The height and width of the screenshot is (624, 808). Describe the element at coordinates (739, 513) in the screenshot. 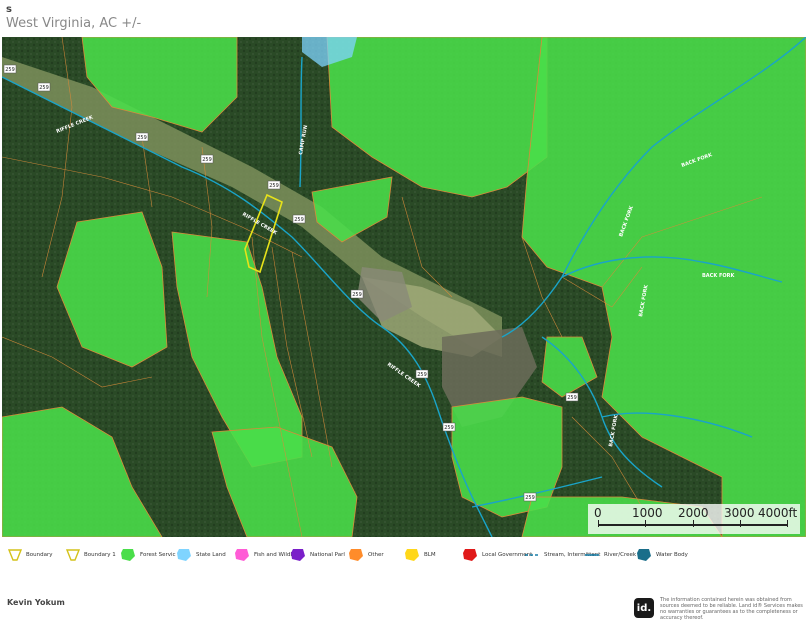

I see `scale-label: 3000` at that location.